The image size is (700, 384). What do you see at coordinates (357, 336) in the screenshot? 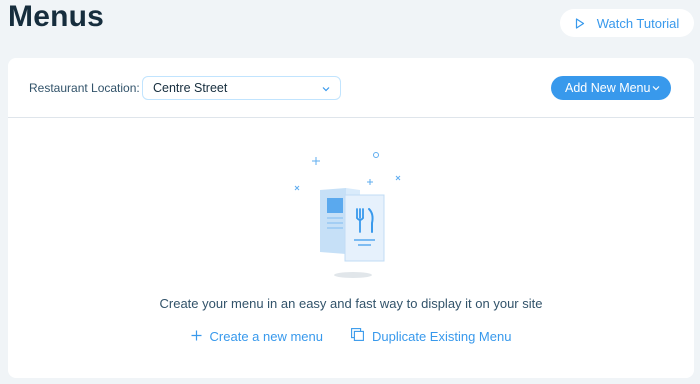
I see `duplicate-icon` at bounding box center [357, 336].